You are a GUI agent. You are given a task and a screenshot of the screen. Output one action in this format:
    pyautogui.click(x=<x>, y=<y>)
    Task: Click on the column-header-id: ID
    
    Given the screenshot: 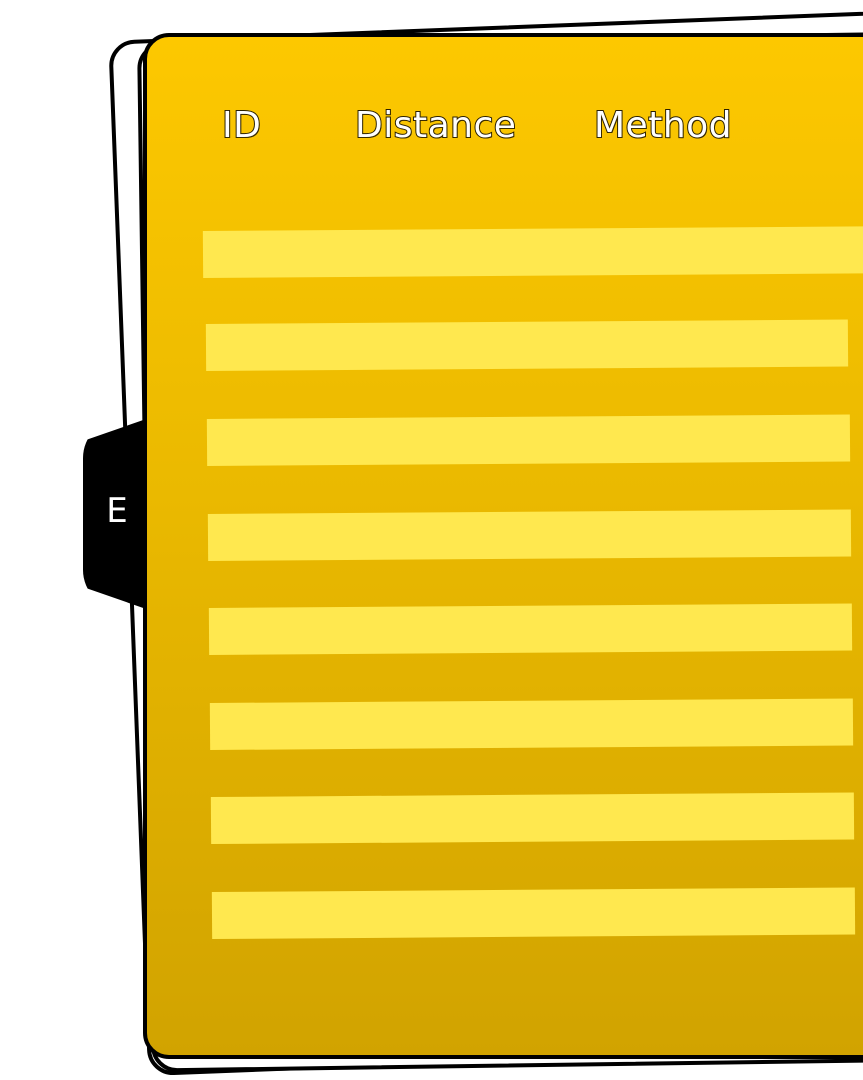 What is the action you would take?
    pyautogui.click(x=241, y=125)
    